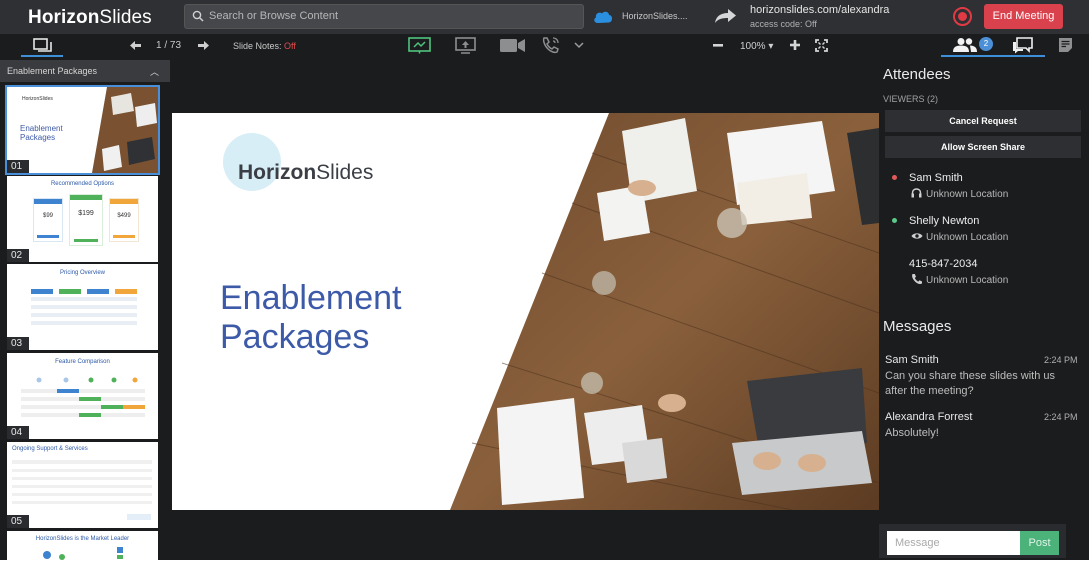 This screenshot has width=1089, height=568. Describe the element at coordinates (783, 24) in the screenshot. I see `access-code: access code: Off` at that location.